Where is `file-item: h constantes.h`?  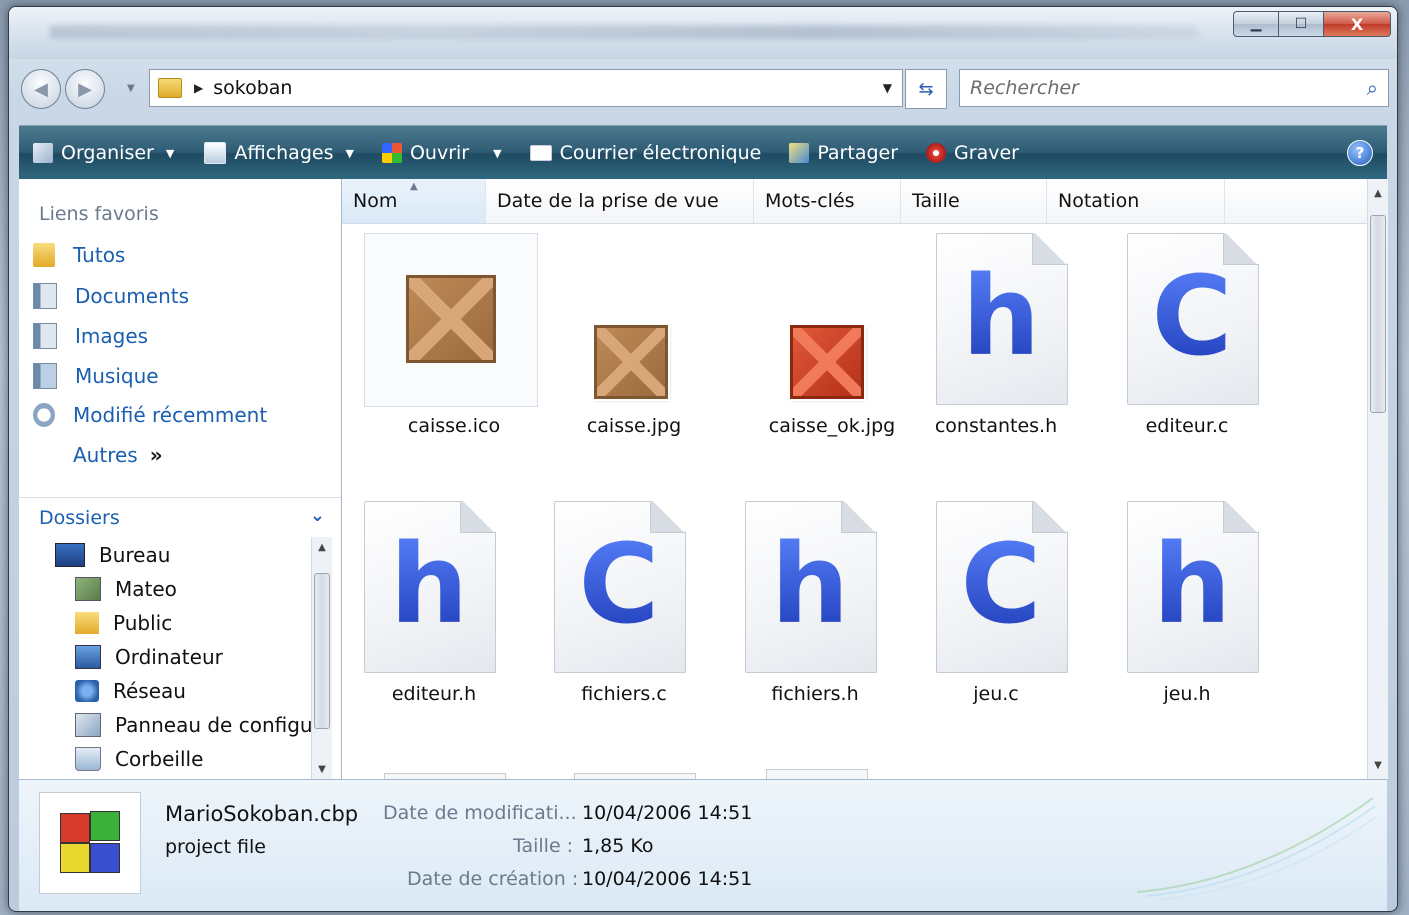
file-item: h constantes.h is located at coordinates (1011, 353).